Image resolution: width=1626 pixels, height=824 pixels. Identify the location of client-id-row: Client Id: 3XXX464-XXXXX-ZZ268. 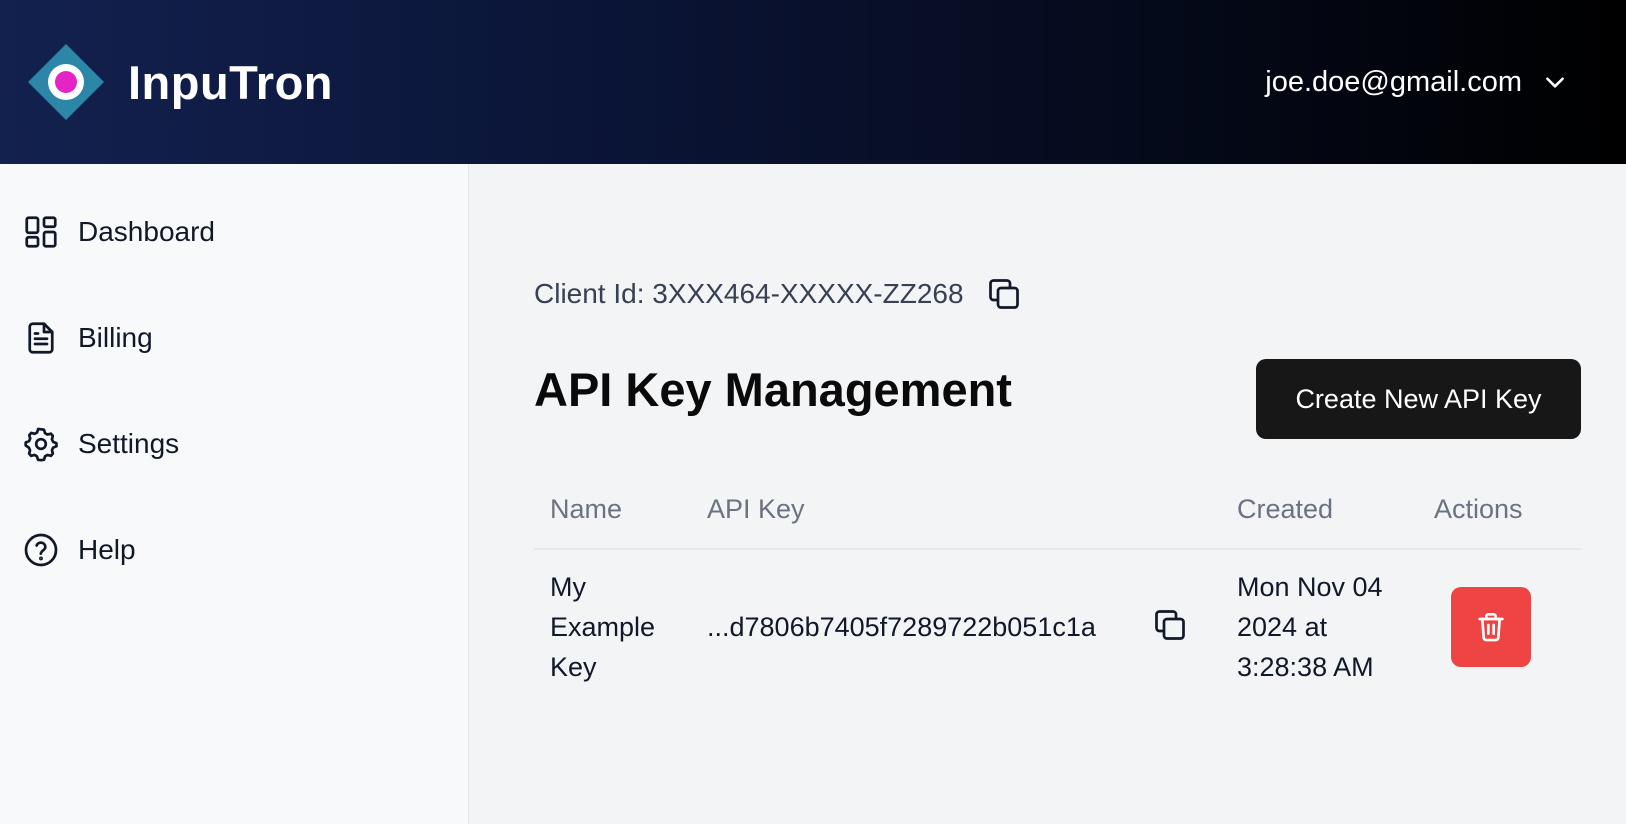
(778, 294).